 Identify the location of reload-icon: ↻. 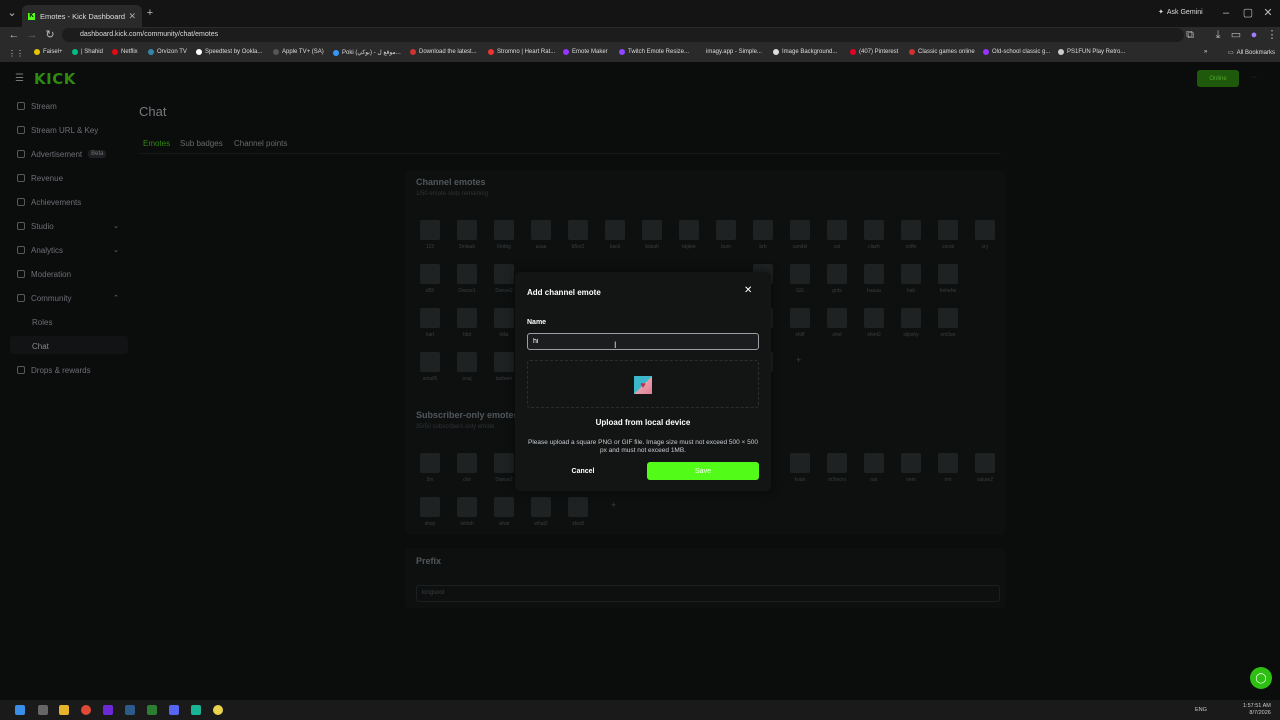
(50, 35).